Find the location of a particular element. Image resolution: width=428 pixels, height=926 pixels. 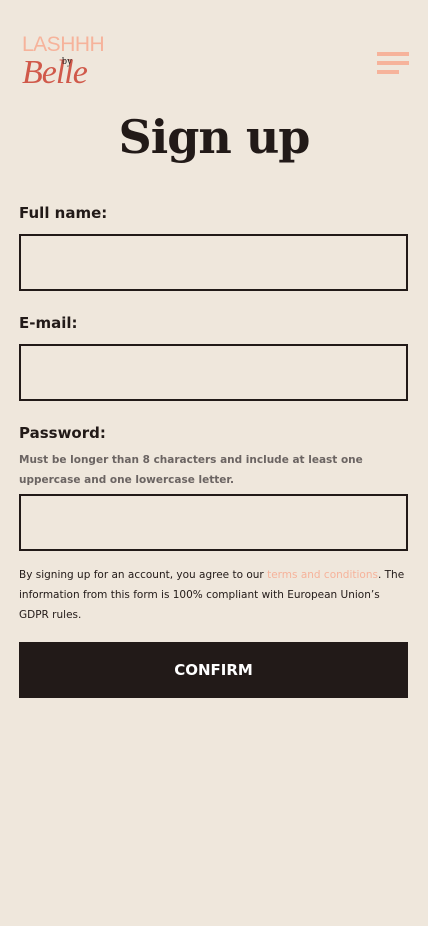

brand-logo: LASHHH Belle by is located at coordinates (67, 65).